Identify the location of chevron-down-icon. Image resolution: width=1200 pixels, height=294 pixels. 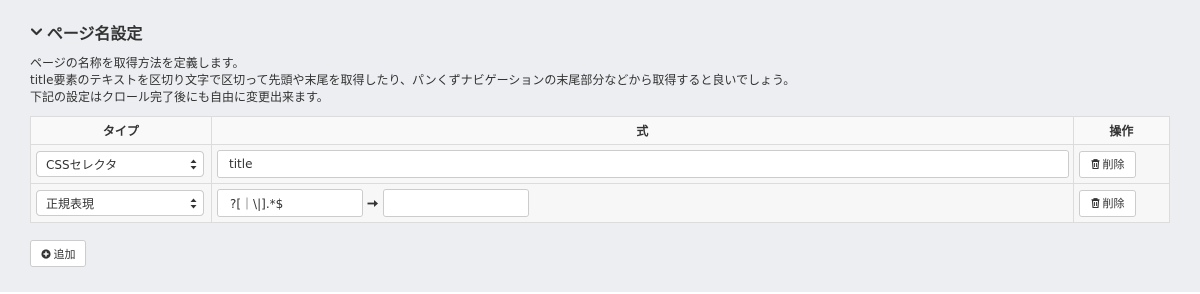
(36, 32).